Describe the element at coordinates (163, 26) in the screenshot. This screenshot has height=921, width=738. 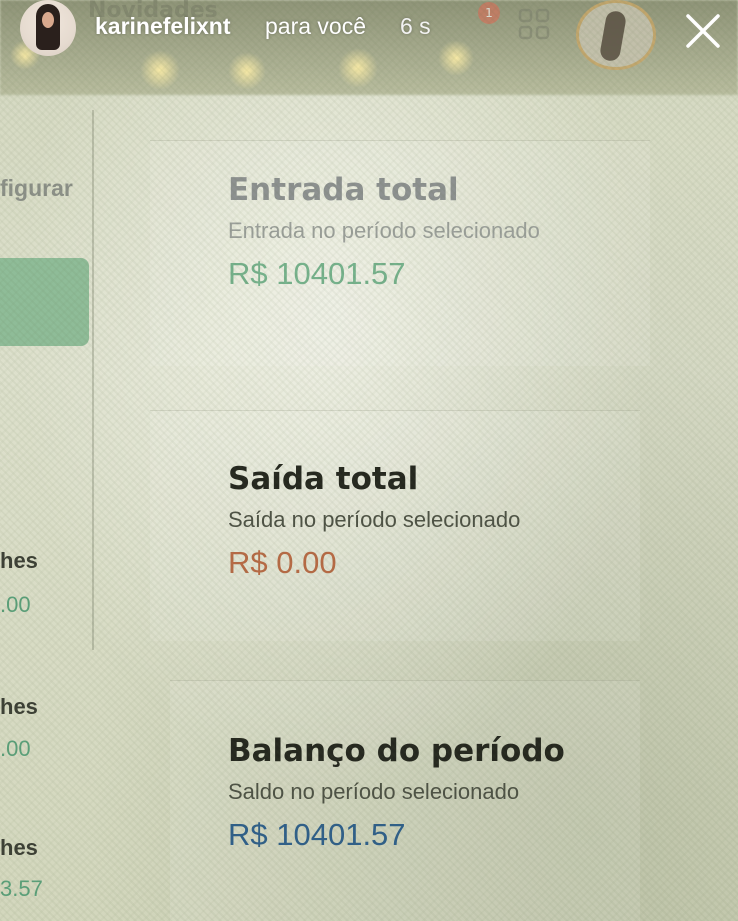
I see `story-username: karinefelixnt` at that location.